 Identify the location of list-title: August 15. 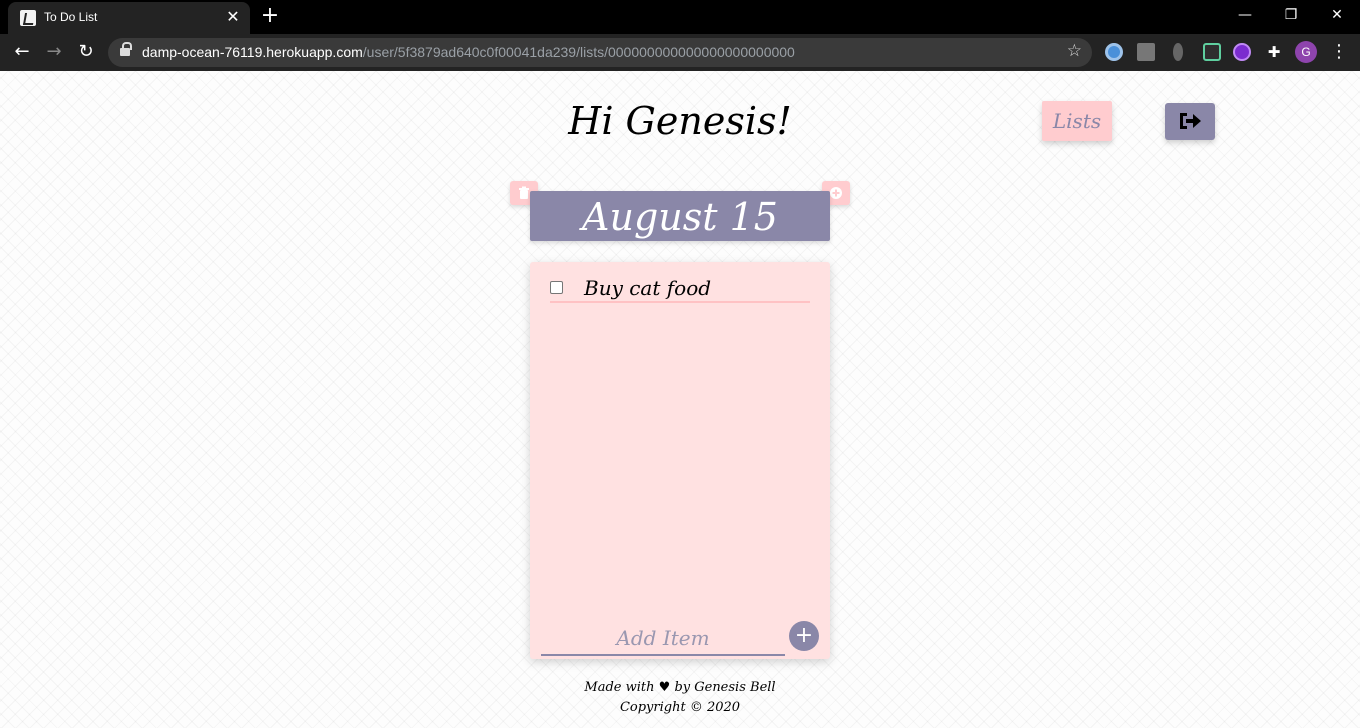
(680, 217).